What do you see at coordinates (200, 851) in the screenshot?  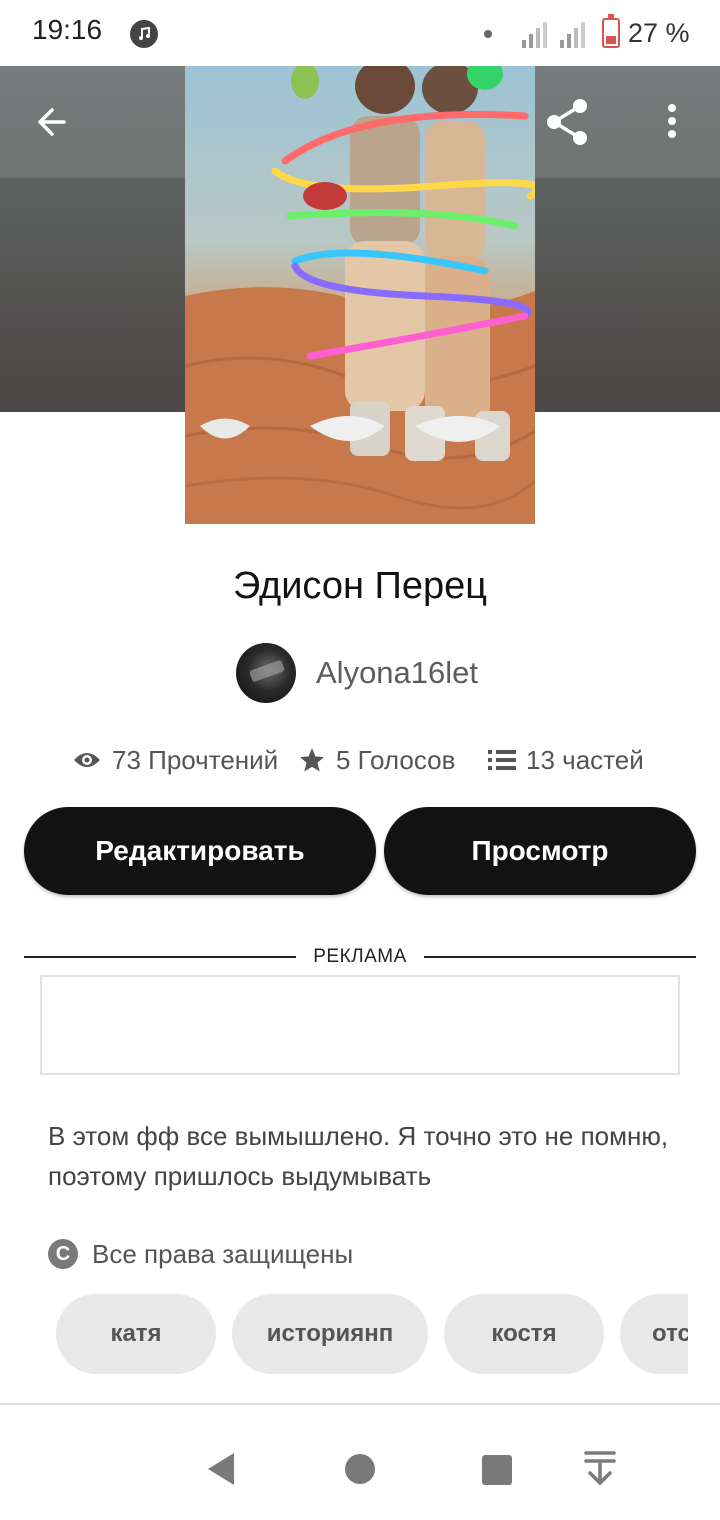 I see `edit-button: Редактировать` at bounding box center [200, 851].